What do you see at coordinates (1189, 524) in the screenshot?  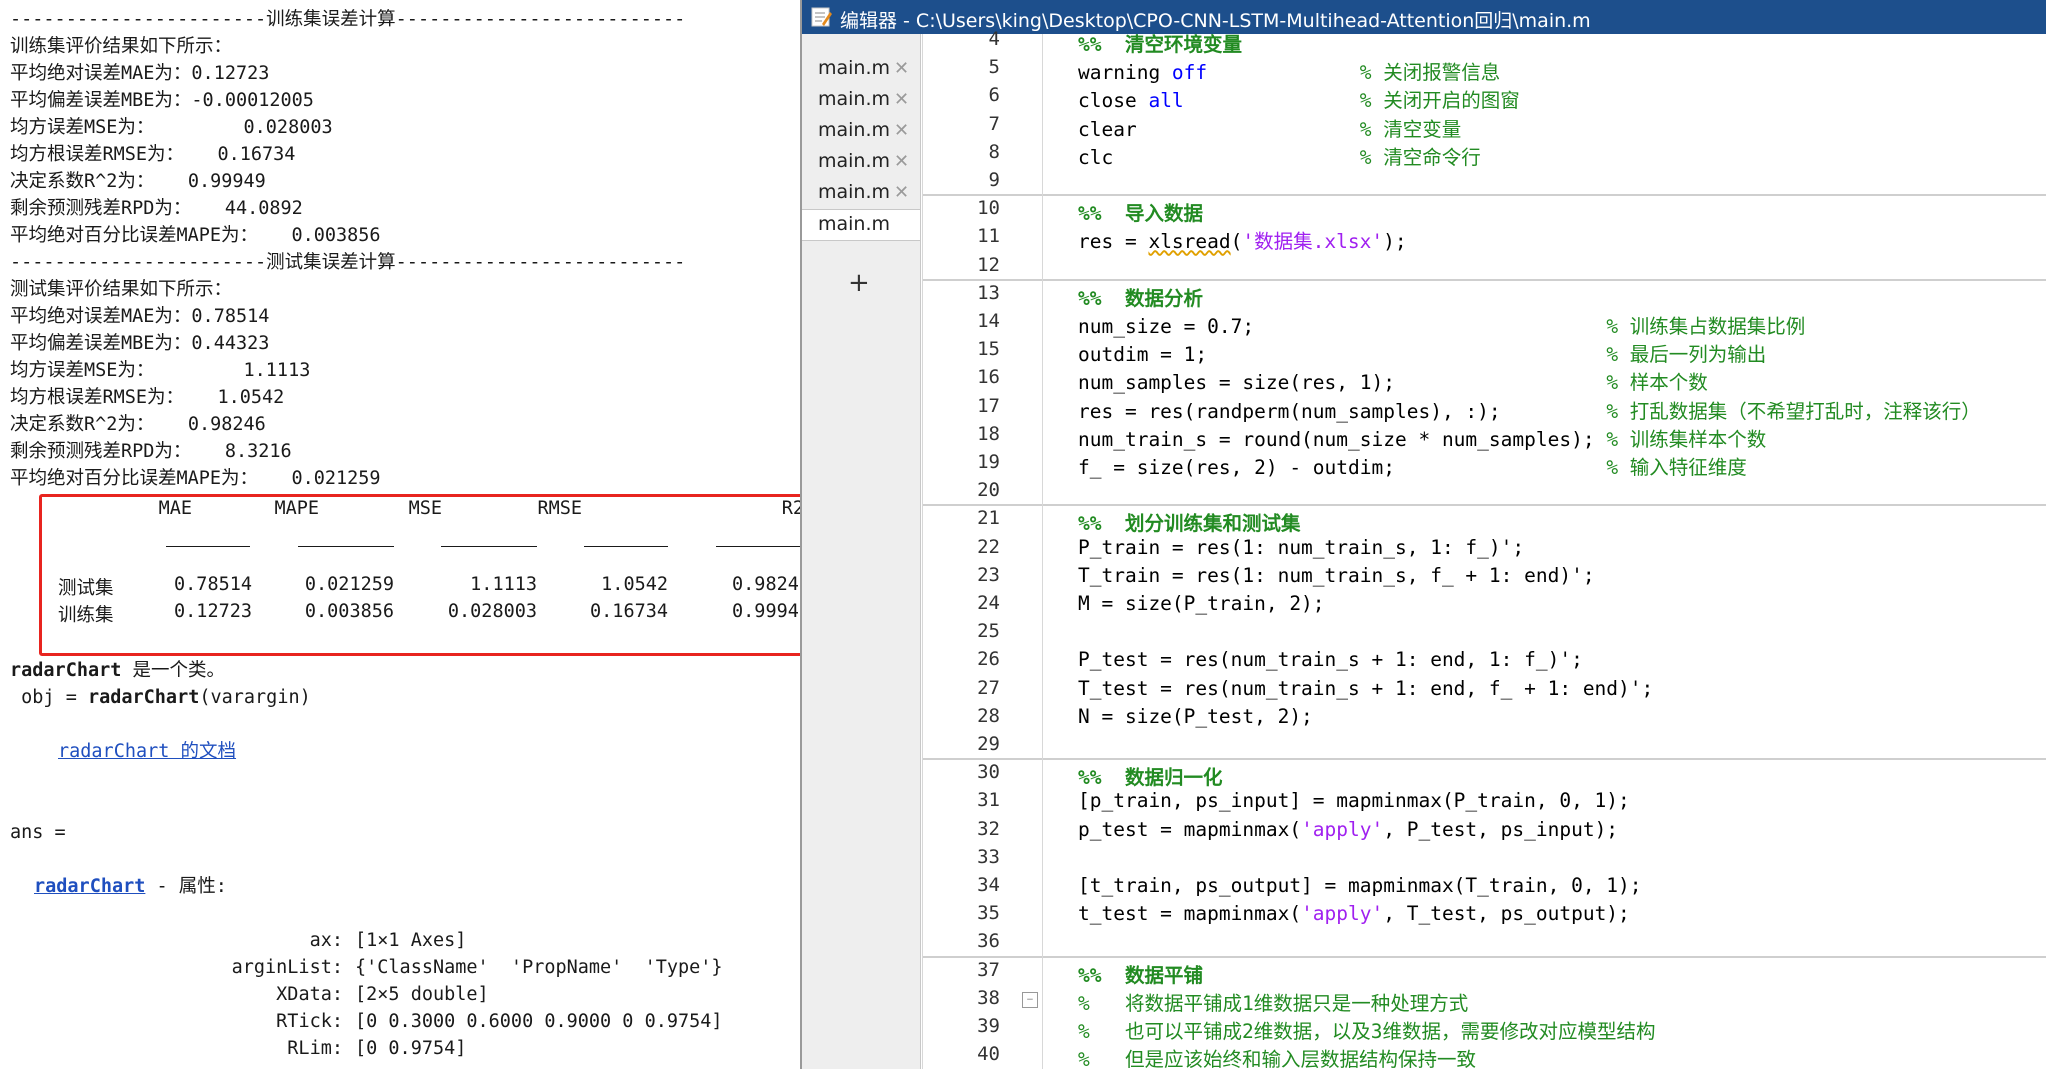 I see `code-section-header: %% 划分训练集和测试集` at bounding box center [1189, 524].